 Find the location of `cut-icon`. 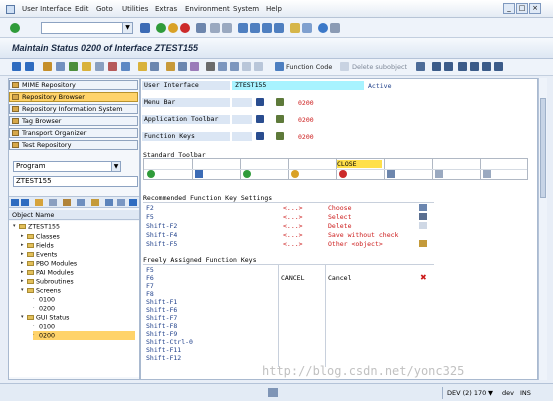

cut-icon is located at coordinates (210, 66).